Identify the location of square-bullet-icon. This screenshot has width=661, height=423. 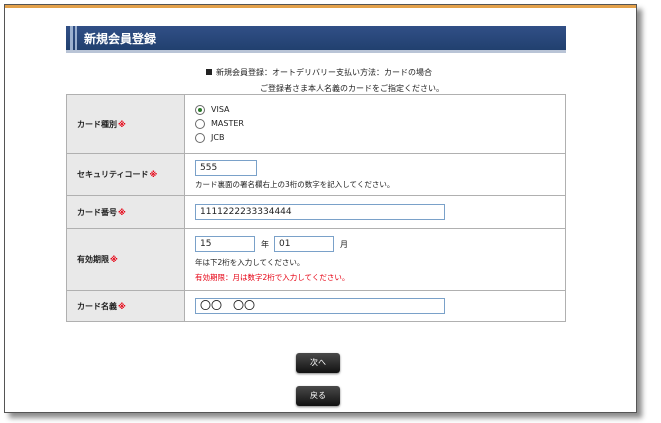
(209, 72).